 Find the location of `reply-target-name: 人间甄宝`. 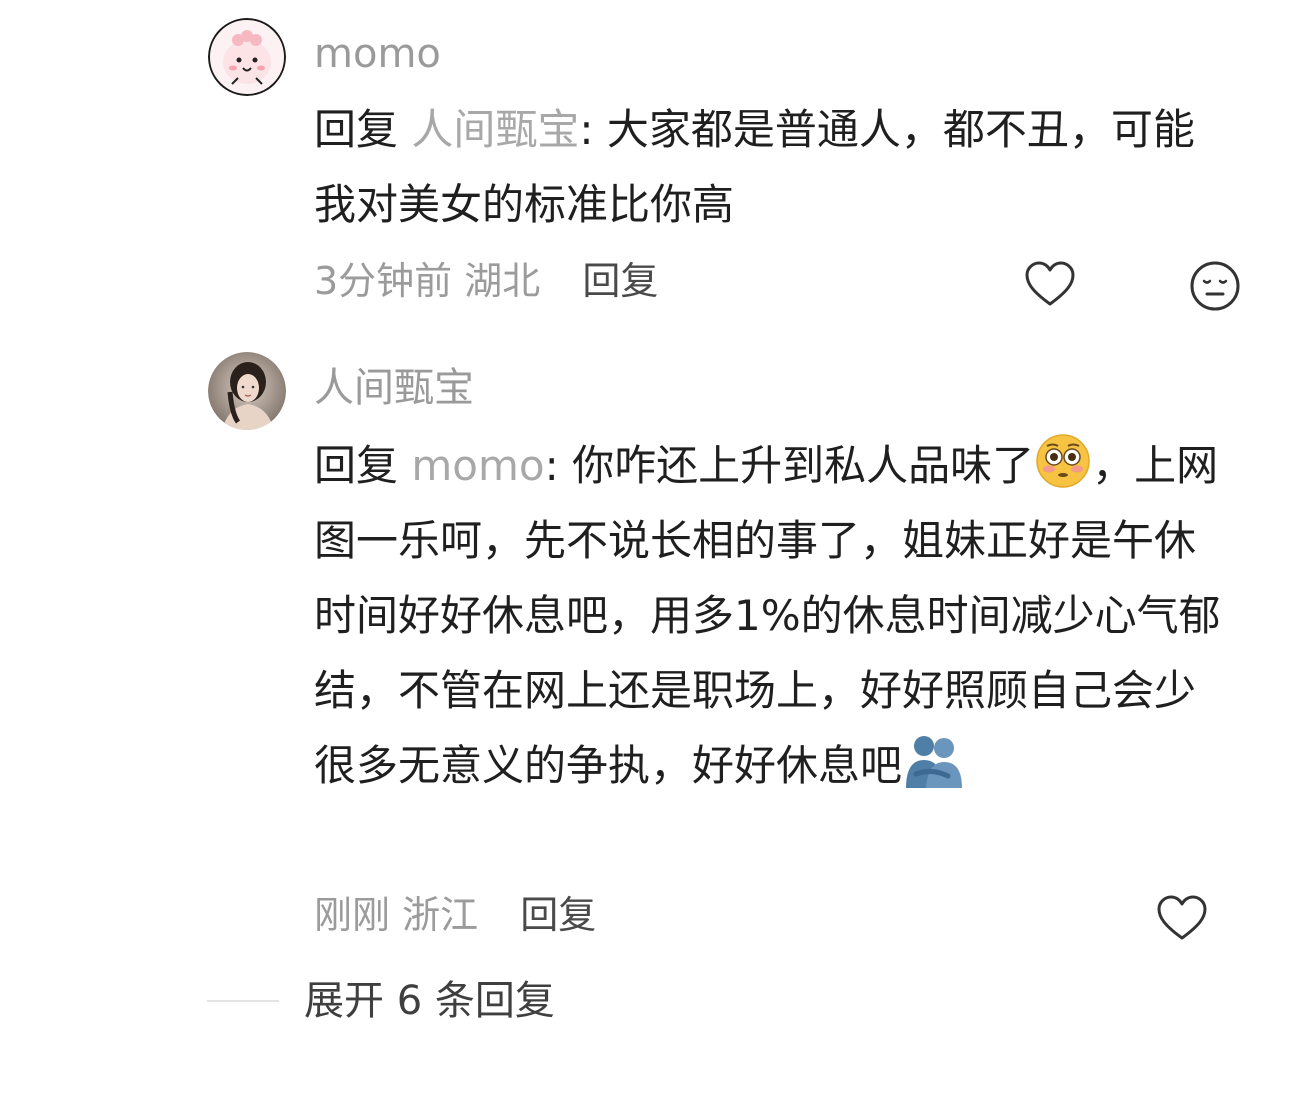

reply-target-name: 人间甄宝 is located at coordinates (495, 129).